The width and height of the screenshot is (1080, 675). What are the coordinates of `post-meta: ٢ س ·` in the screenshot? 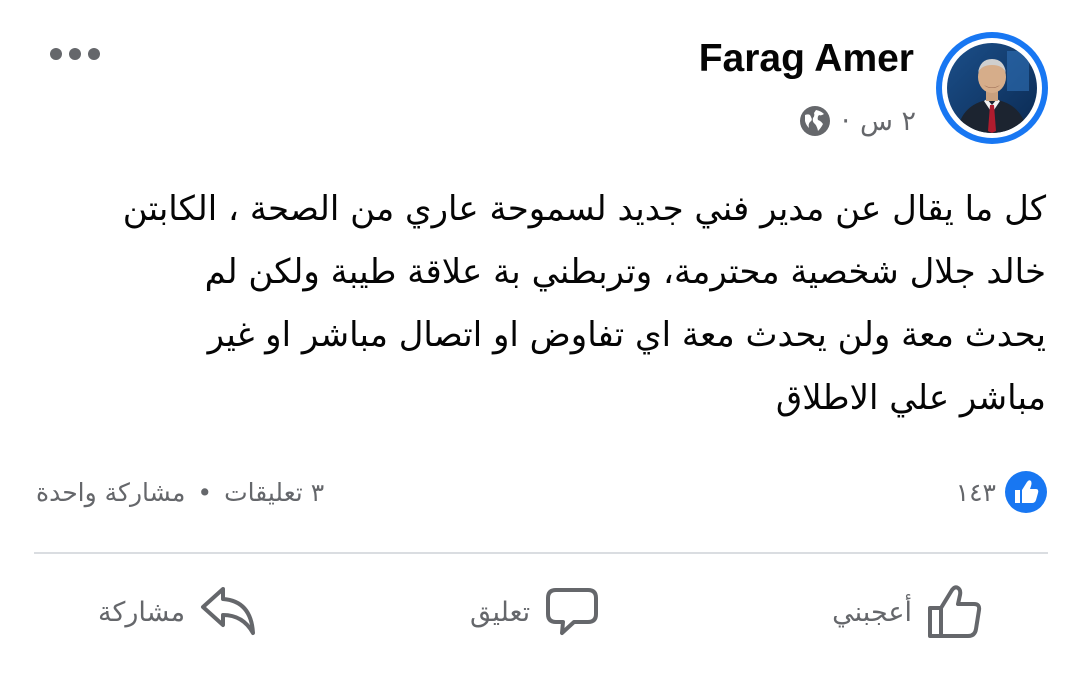 It's located at (857, 121).